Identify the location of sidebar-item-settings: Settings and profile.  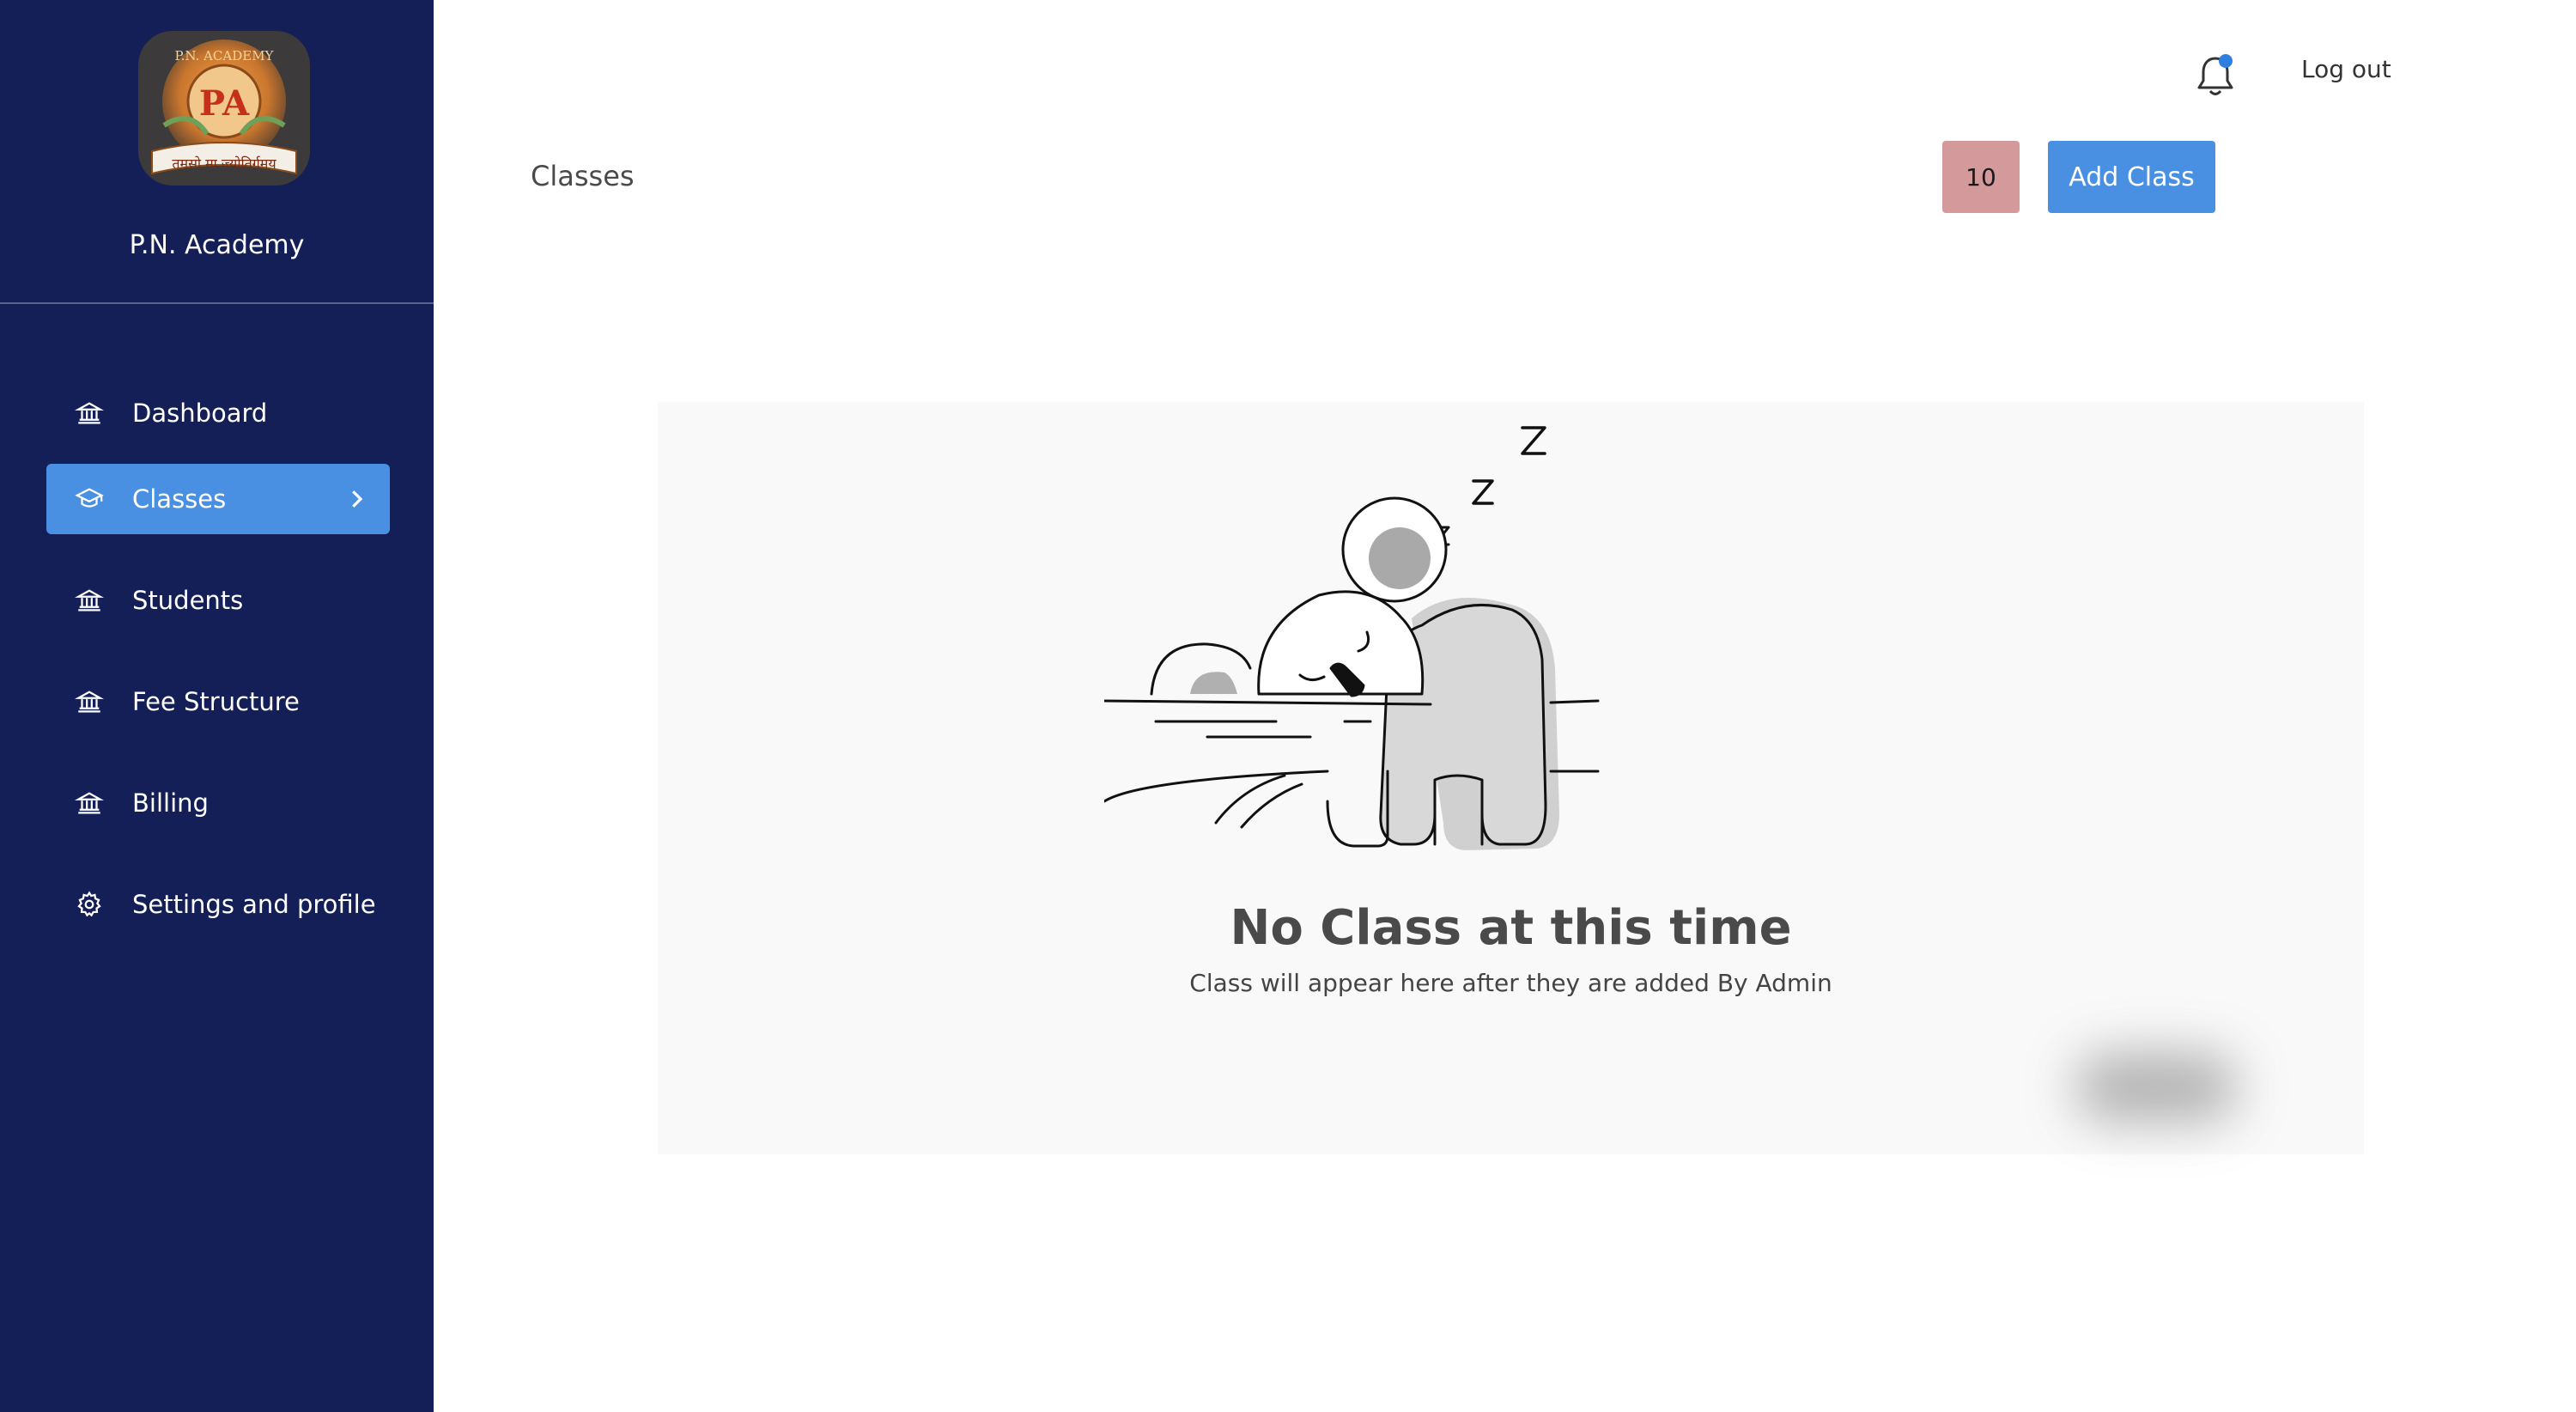
(218, 904).